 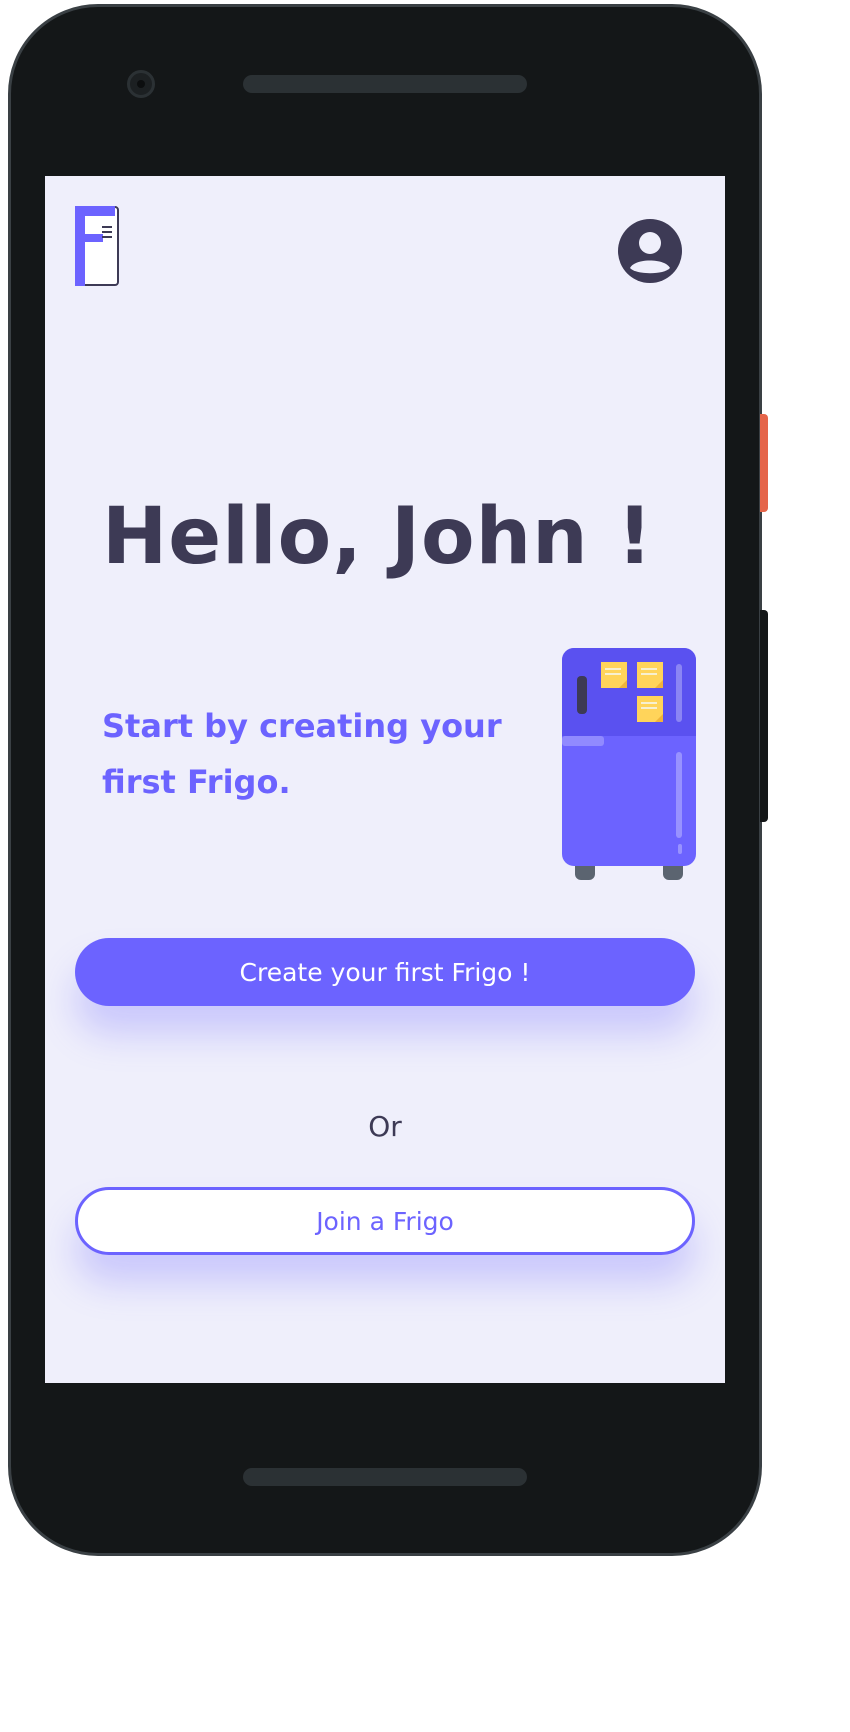 What do you see at coordinates (302, 754) in the screenshot?
I see `onboarding-subtitle: Start by creating your first Frigo.` at bounding box center [302, 754].